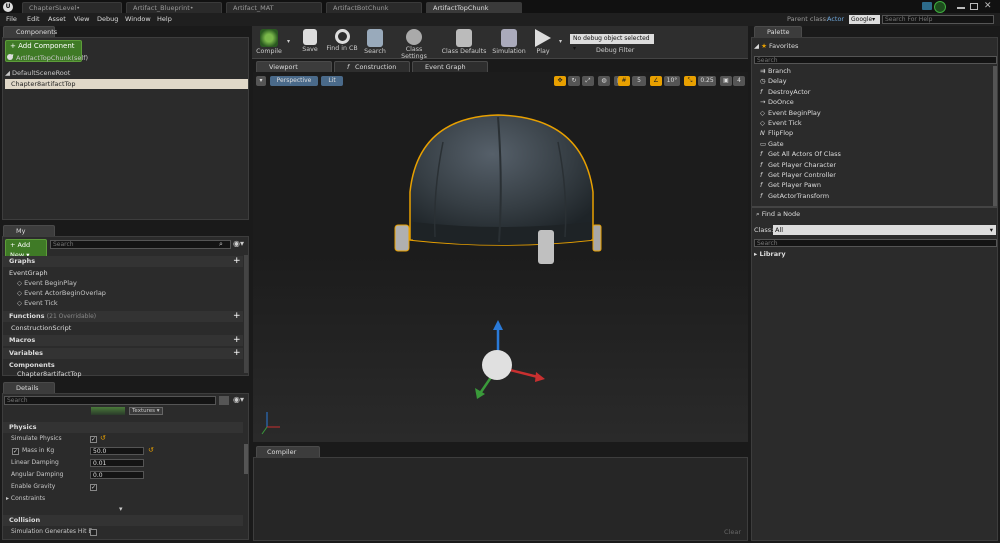 The width and height of the screenshot is (1000, 543). What do you see at coordinates (785, 92) in the screenshot?
I see `palette-item-destroy-actor: f DestroyActor` at bounding box center [785, 92].